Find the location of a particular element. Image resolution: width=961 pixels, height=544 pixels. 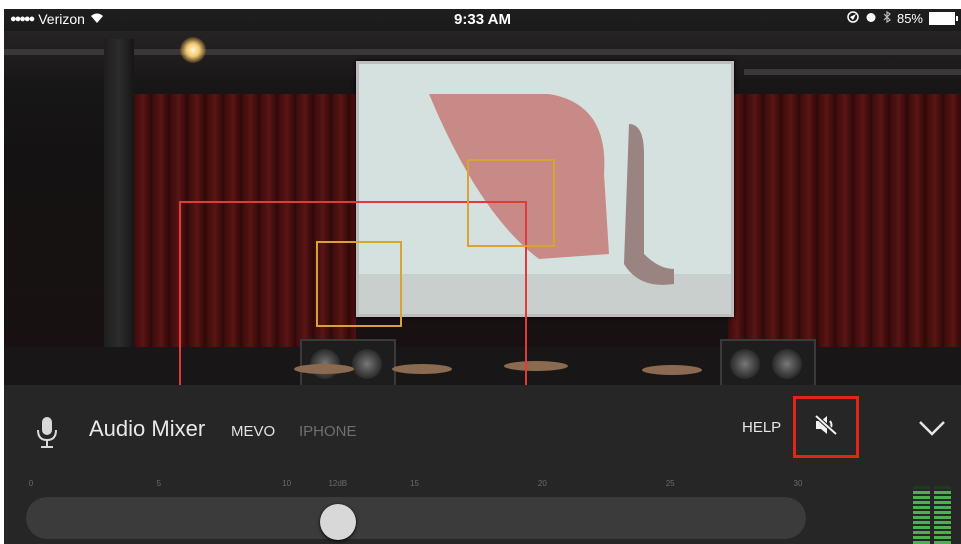

microphone-icon is located at coordinates (47, 432).